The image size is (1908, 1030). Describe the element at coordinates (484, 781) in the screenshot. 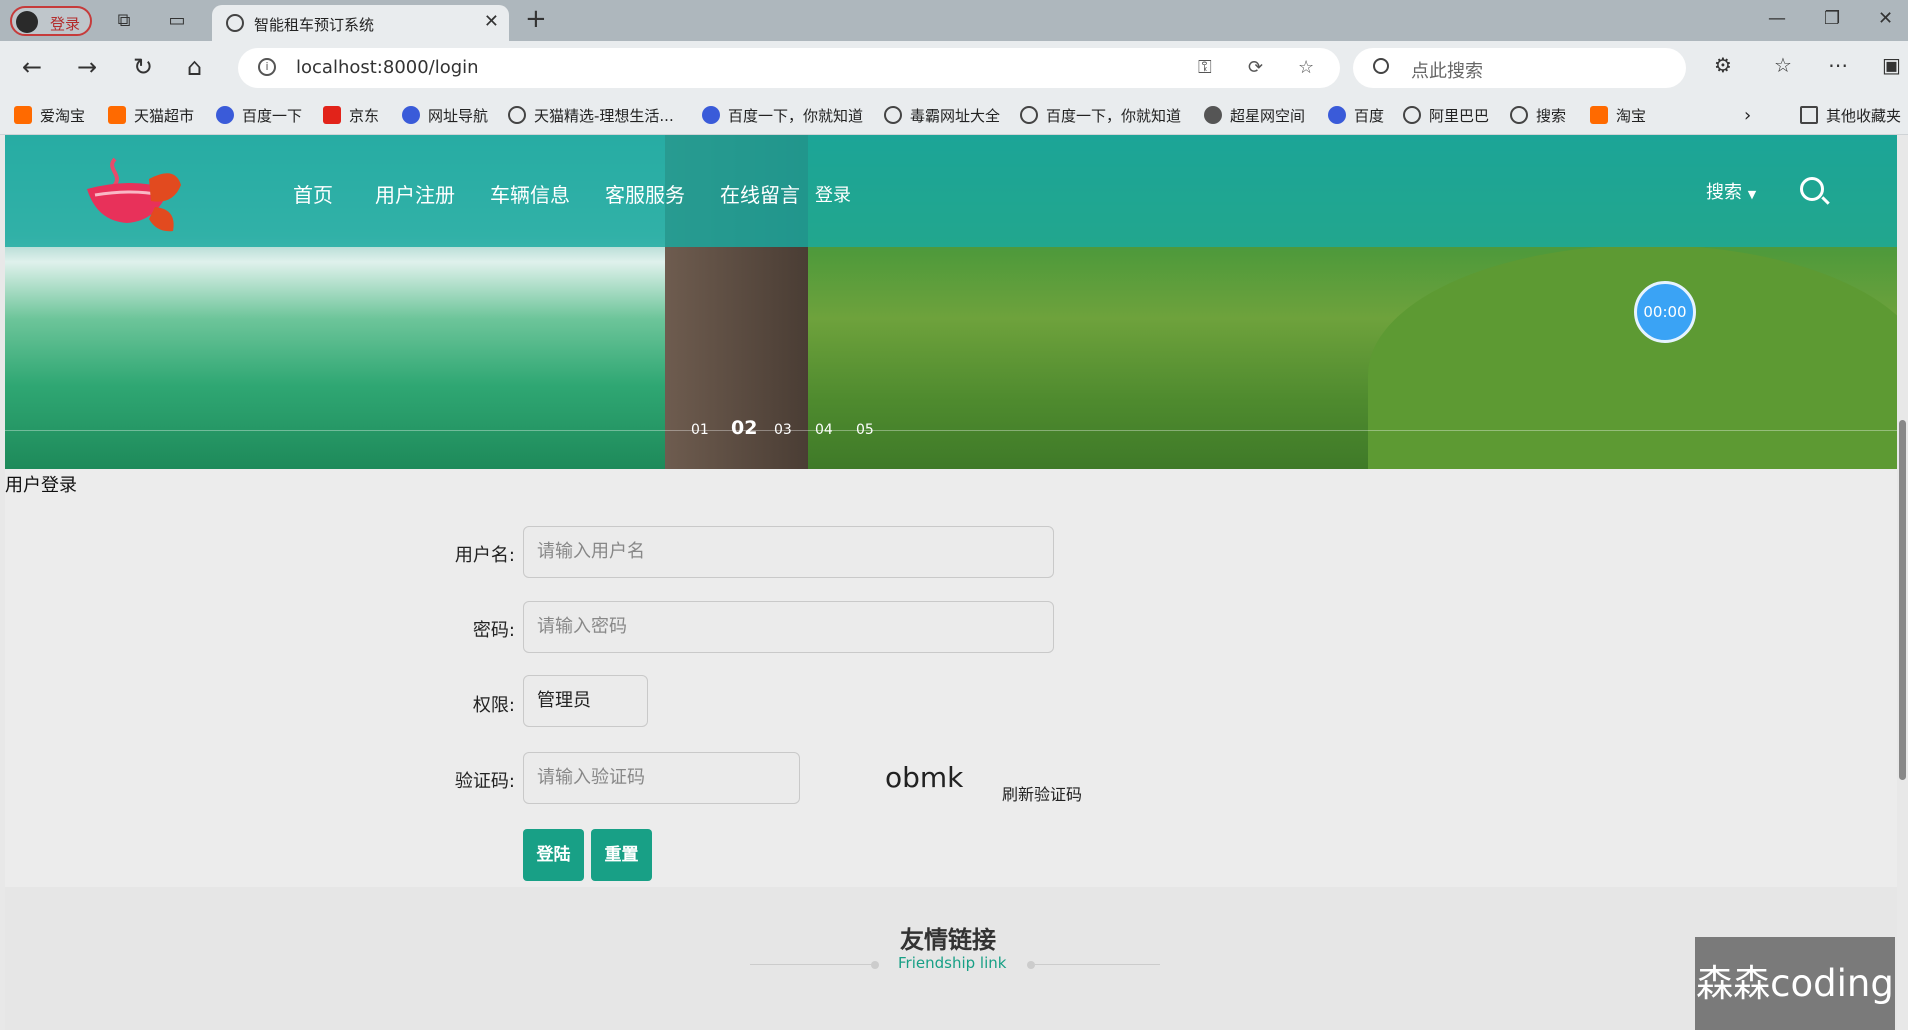

I see `captcha-label: 验证码:` at that location.